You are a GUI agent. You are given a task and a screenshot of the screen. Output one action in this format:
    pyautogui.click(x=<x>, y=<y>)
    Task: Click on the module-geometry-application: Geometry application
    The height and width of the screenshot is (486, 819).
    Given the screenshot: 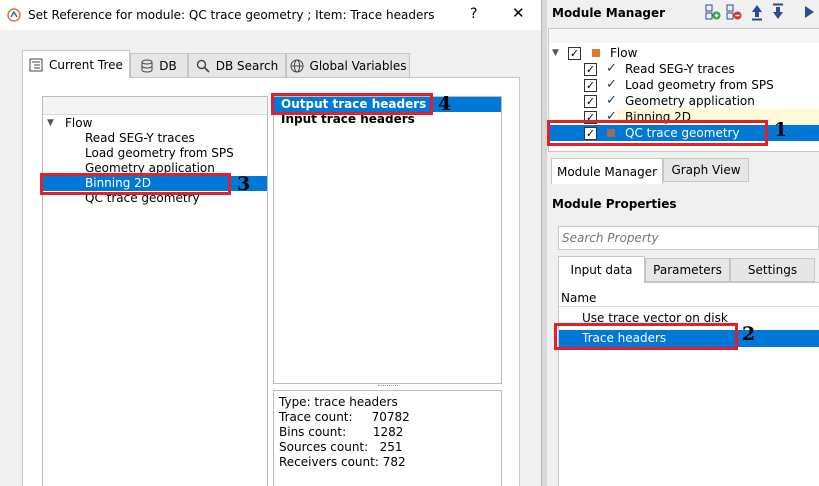 What is the action you would take?
    pyautogui.click(x=690, y=101)
    